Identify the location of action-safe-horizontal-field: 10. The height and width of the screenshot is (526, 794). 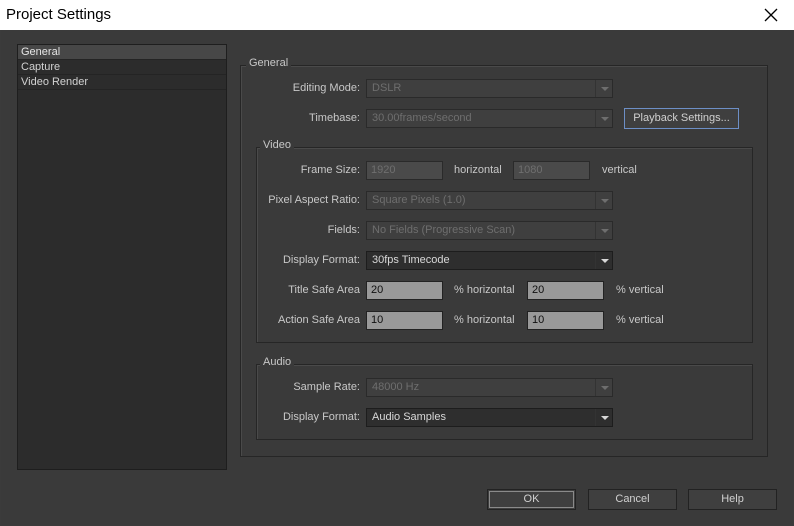
(404, 320).